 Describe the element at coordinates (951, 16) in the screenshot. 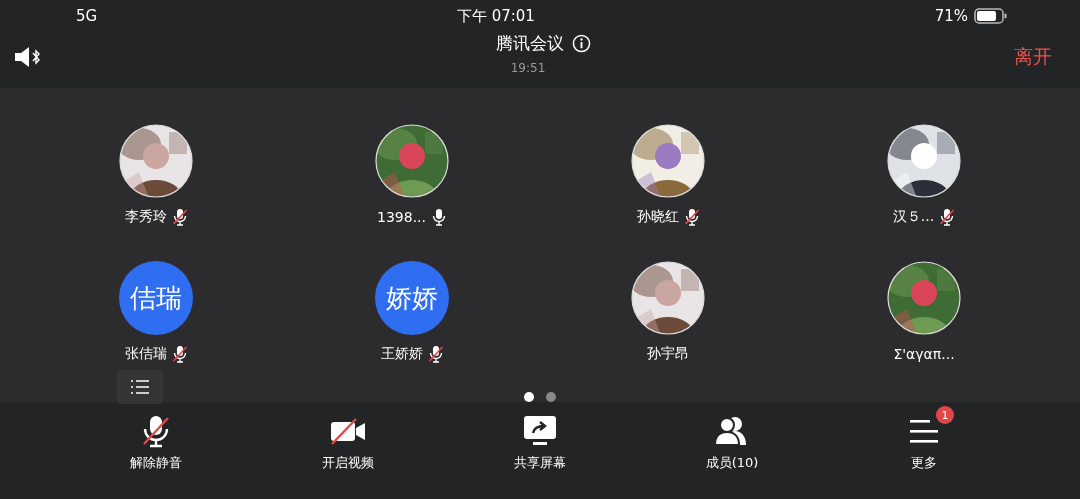

I see `battery-percent: 71%` at that location.